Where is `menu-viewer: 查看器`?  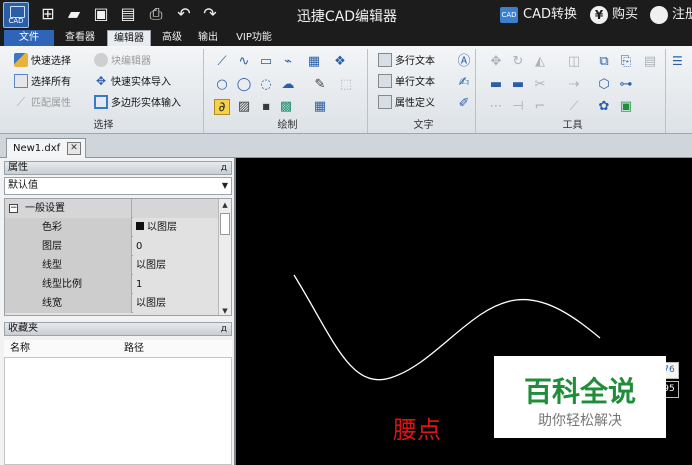 menu-viewer: 查看器 is located at coordinates (80, 38).